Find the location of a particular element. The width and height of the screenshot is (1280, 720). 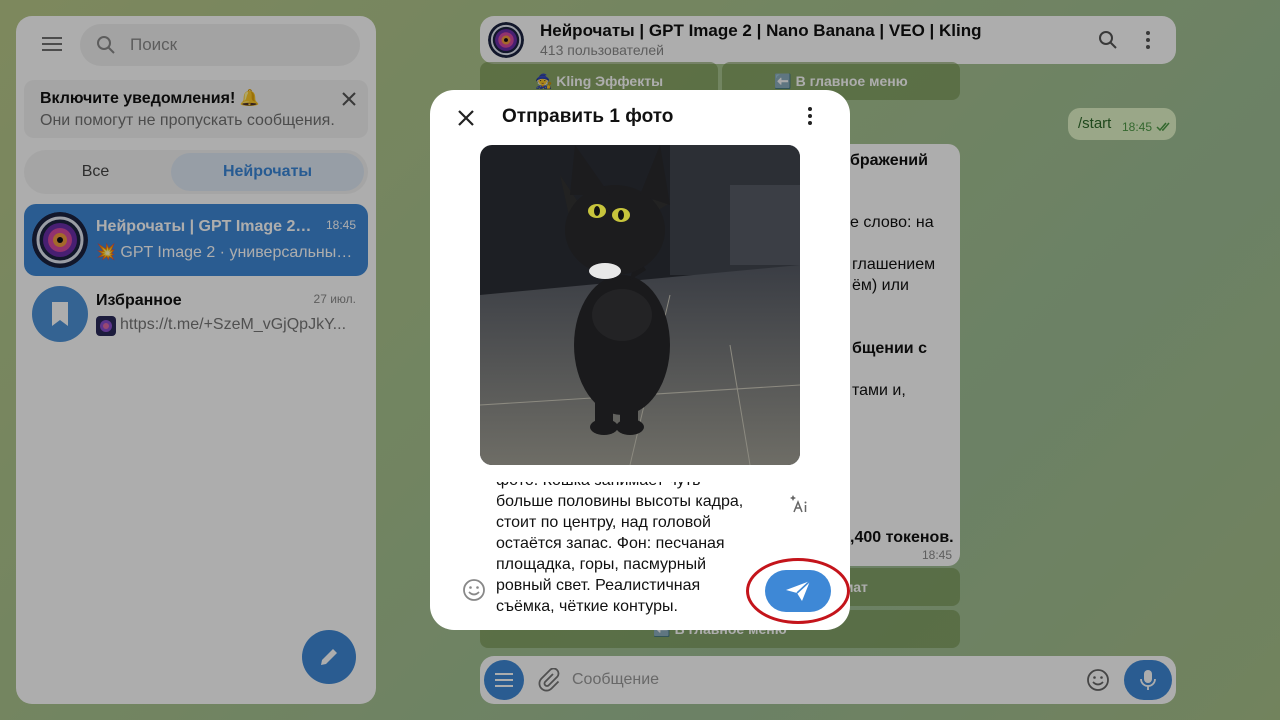

caption-line: остаётся запас. Фон: песчаная is located at coordinates (610, 543).